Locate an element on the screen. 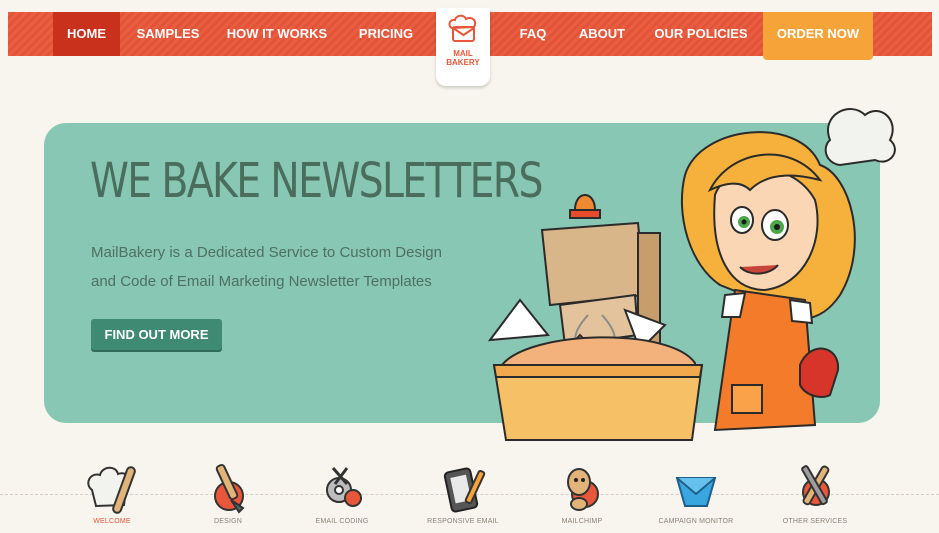 The width and height of the screenshot is (939, 533). tools-icon is located at coordinates (815, 485).